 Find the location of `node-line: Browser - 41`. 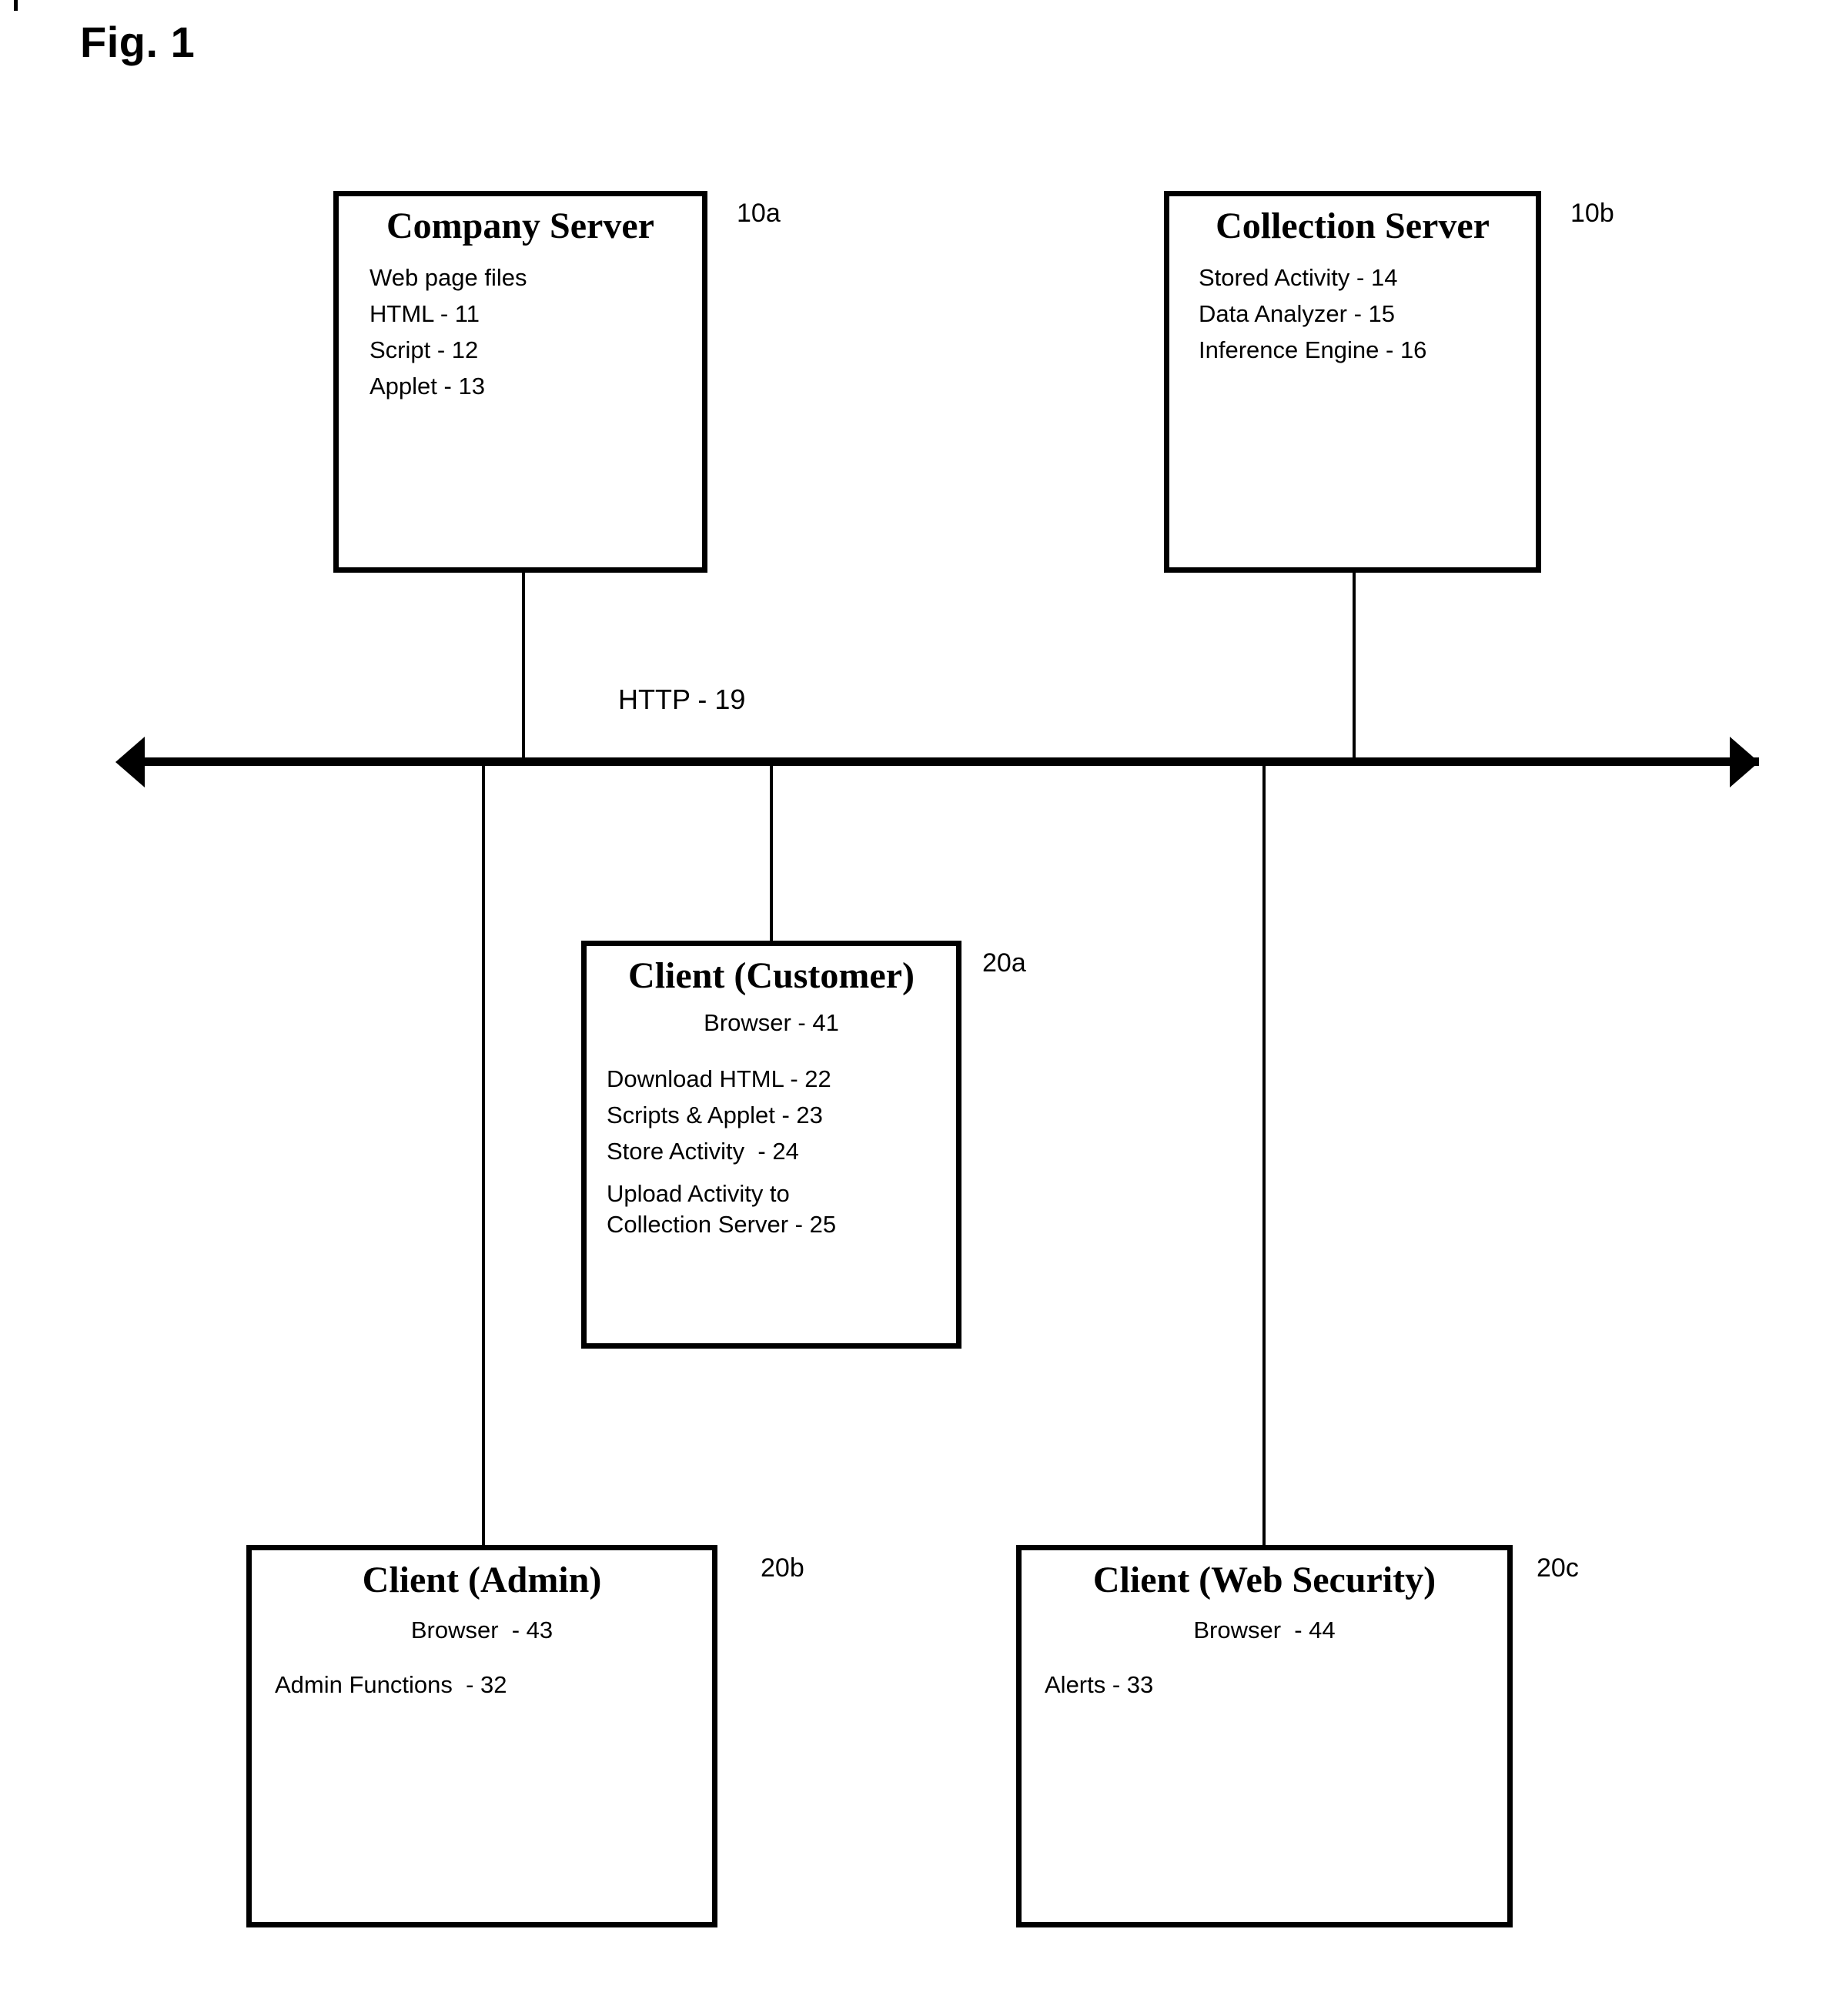

node-line: Browser - 41 is located at coordinates (771, 1022).